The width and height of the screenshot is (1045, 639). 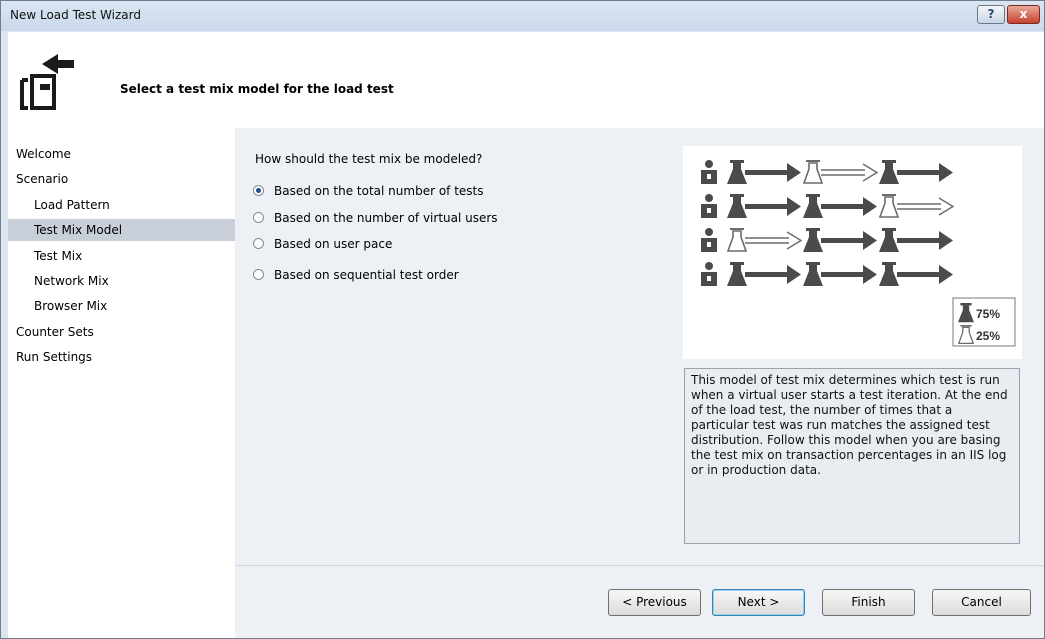 I want to click on help-button: ?, so click(x=991, y=14).